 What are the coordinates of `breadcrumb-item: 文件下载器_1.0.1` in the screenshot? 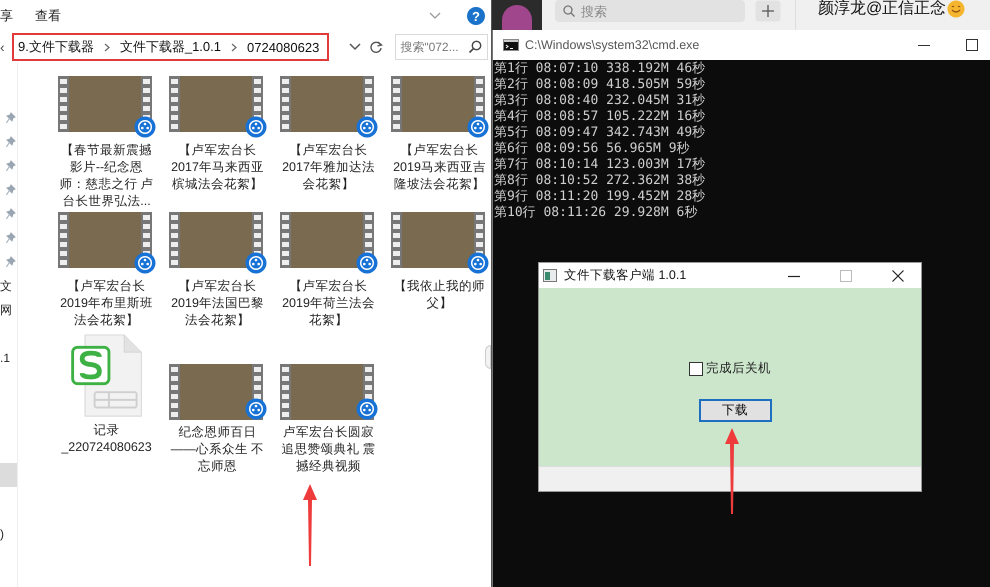 It's located at (170, 47).